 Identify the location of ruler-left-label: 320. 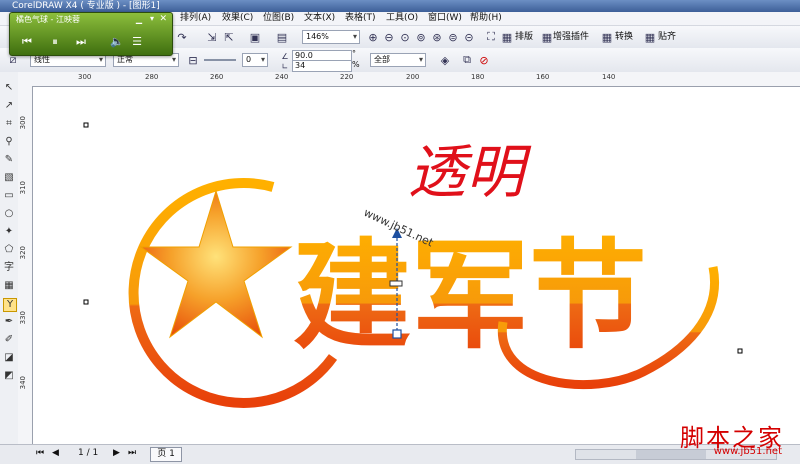
(23, 253).